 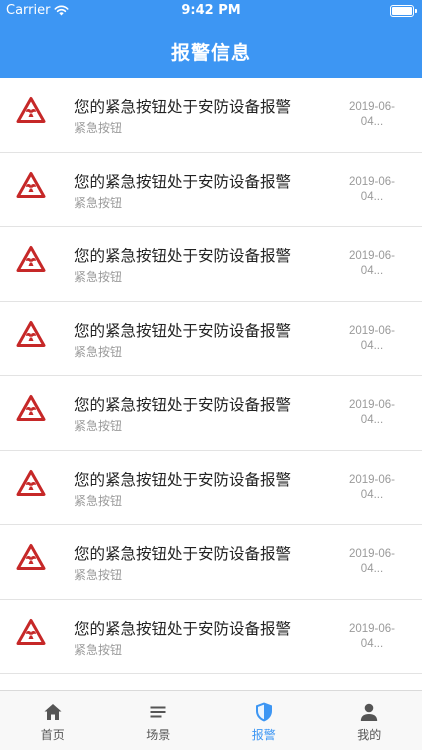 I want to click on tab-home: 首页, so click(x=53, y=720).